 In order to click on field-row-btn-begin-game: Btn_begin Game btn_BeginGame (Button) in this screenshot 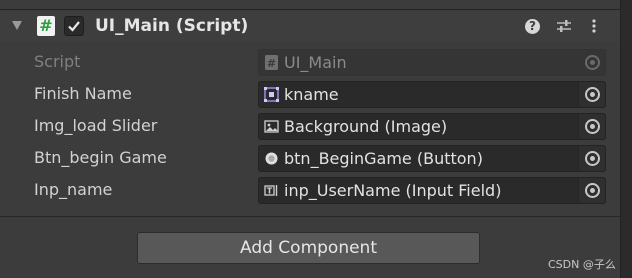, I will do `click(310, 158)`.